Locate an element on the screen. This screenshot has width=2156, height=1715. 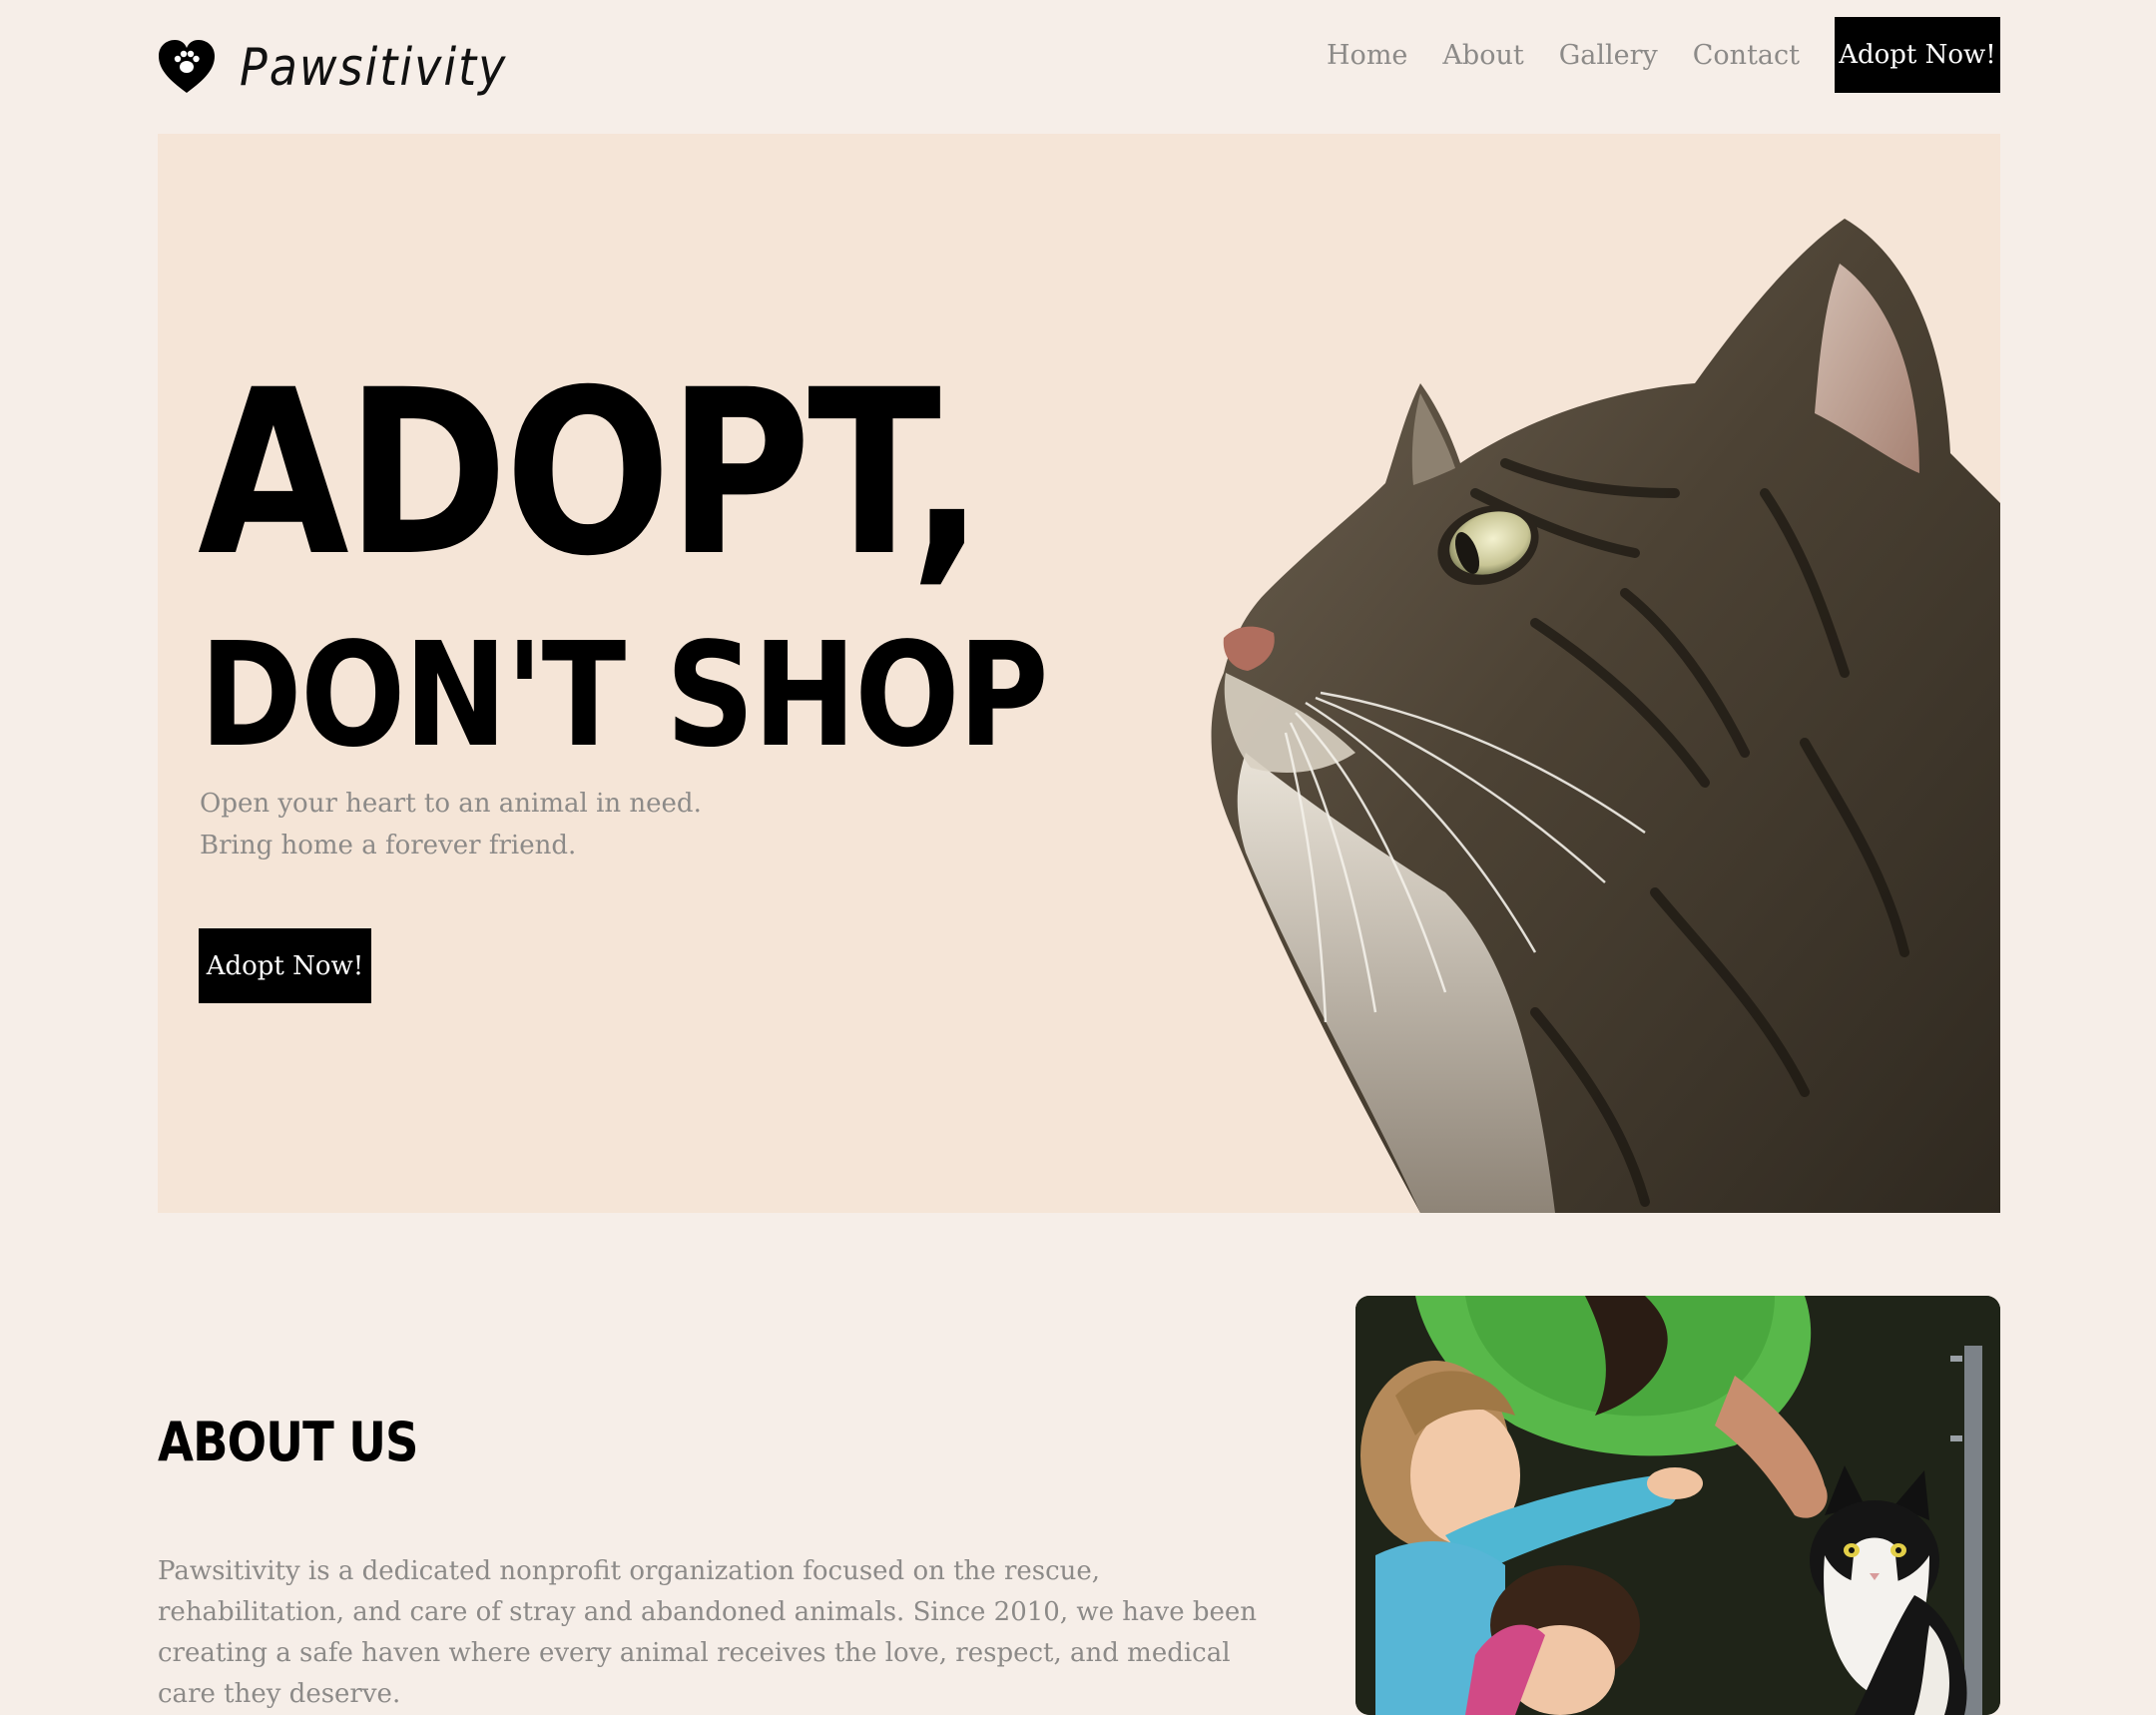
nav-link-gallery: Gallery is located at coordinates (1608, 55).